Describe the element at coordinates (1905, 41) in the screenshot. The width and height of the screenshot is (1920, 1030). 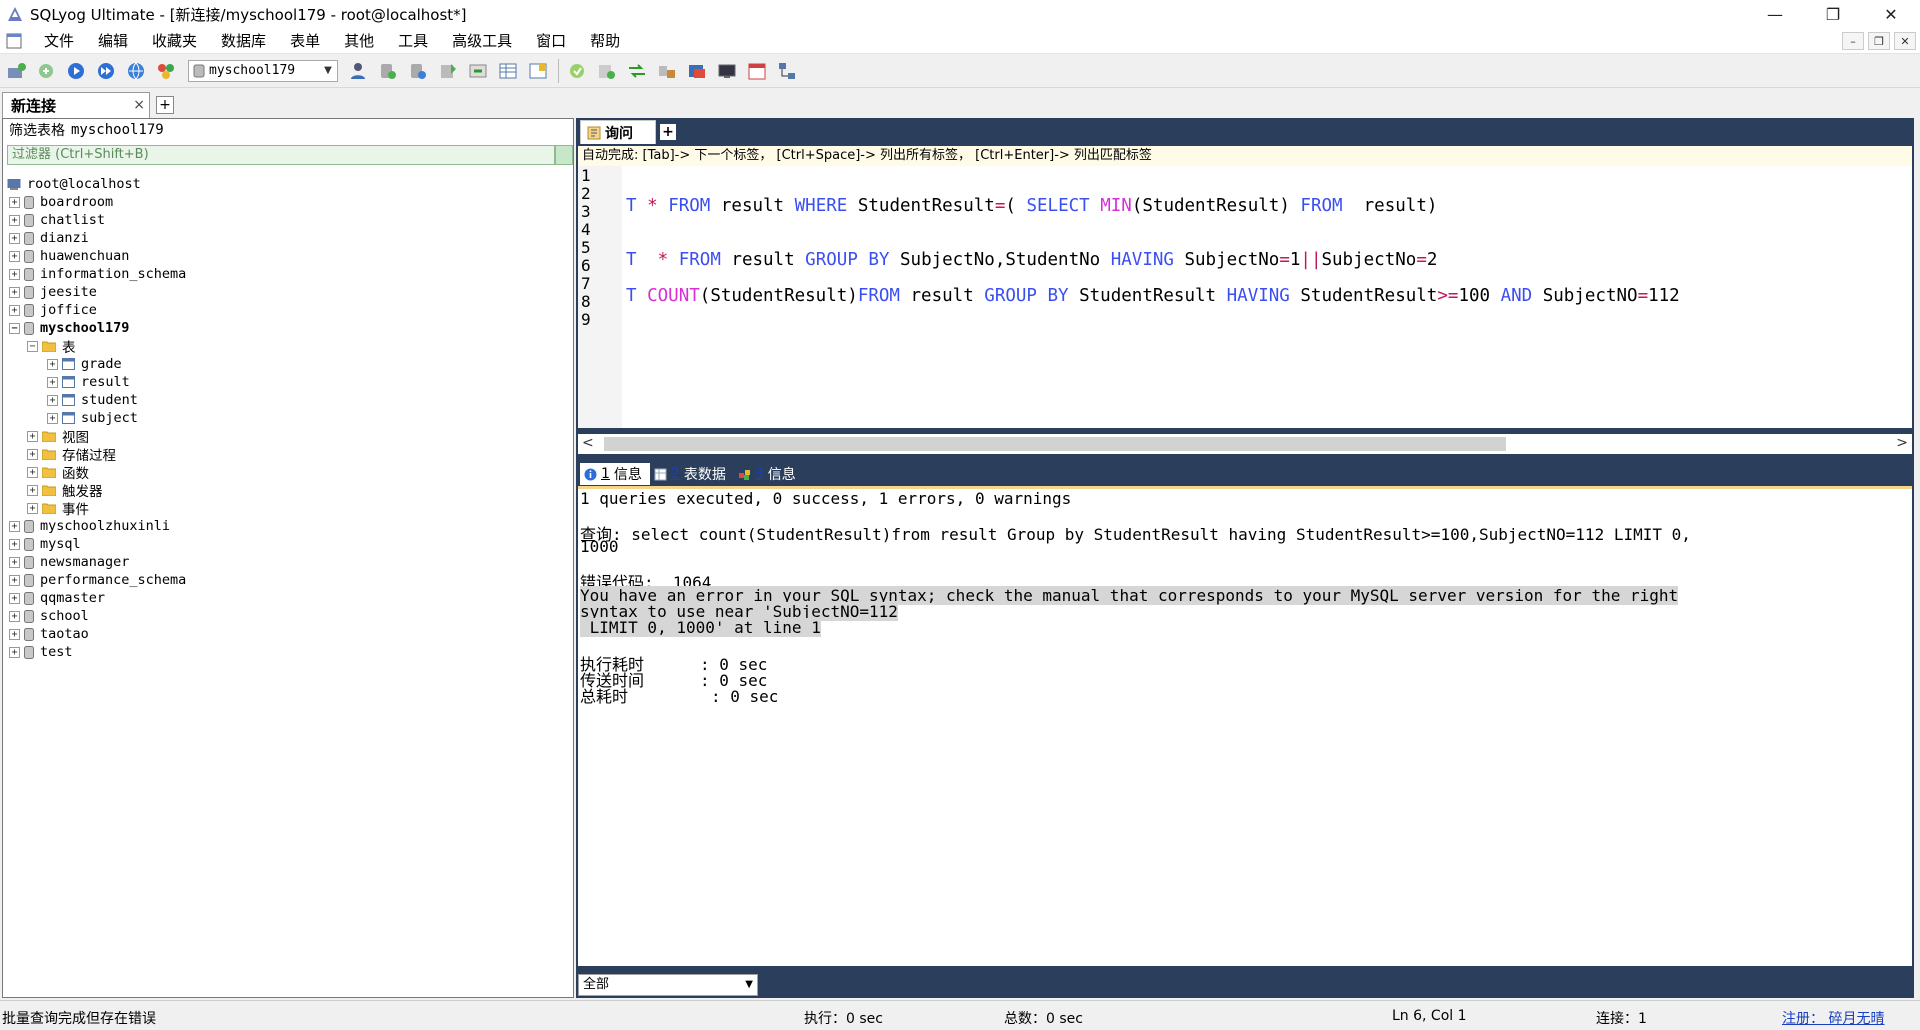
I see `mdi-close-button: ✕` at that location.